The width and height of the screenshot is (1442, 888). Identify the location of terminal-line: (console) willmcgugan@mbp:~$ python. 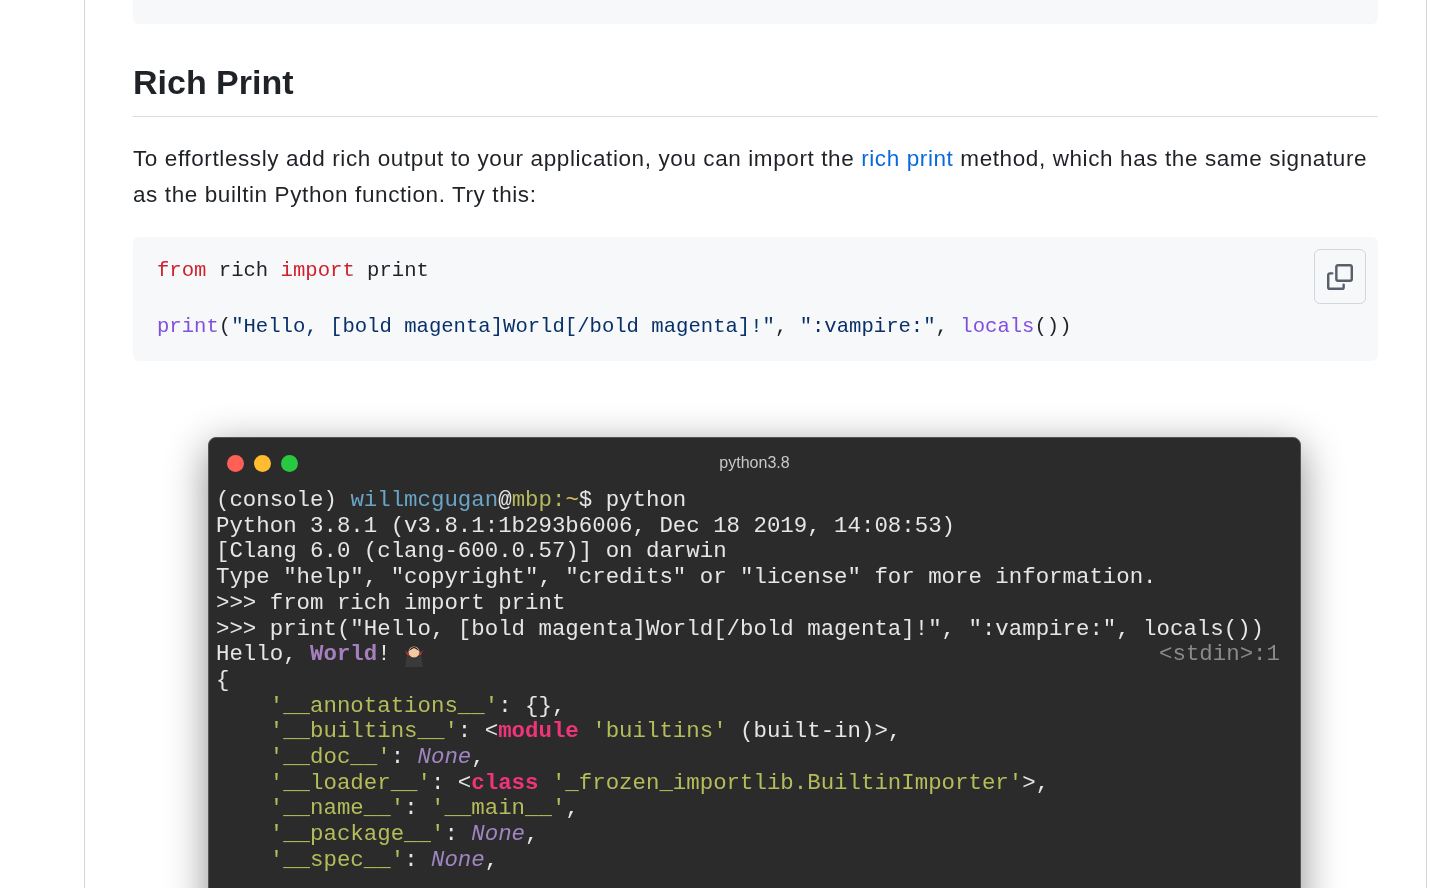
(451, 501).